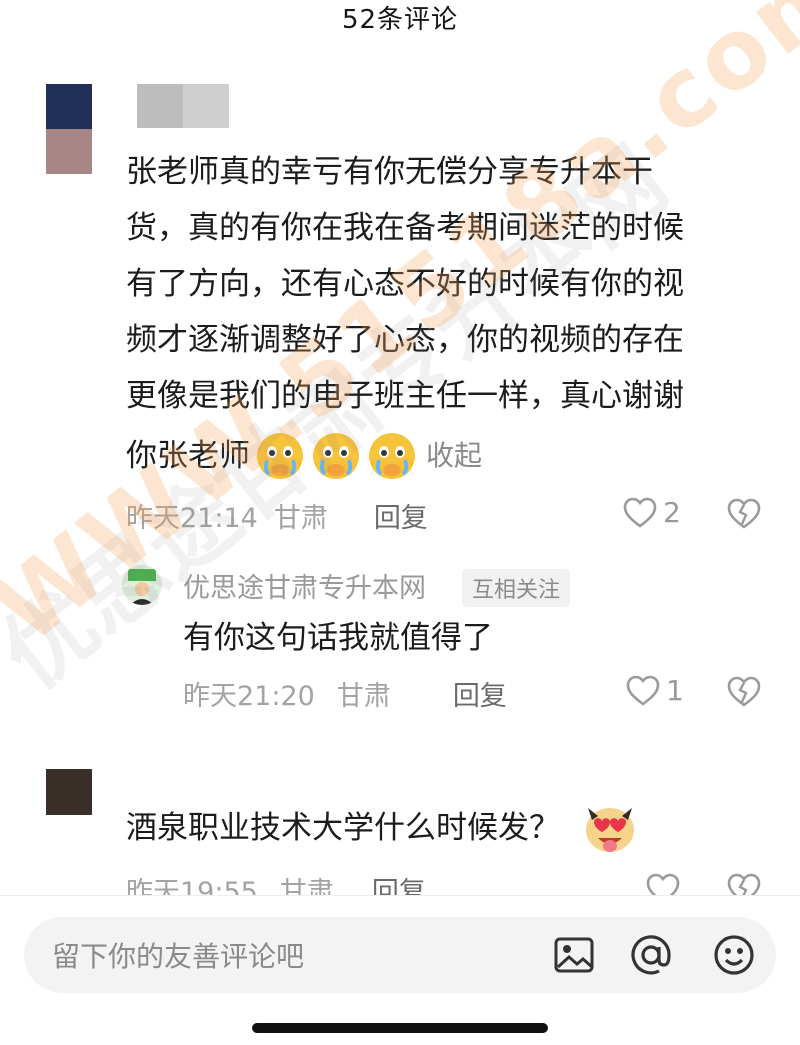 This screenshot has height=1045, width=800. I want to click on comment-input-placeholder: 留下你的友善评论吧, so click(178, 956).